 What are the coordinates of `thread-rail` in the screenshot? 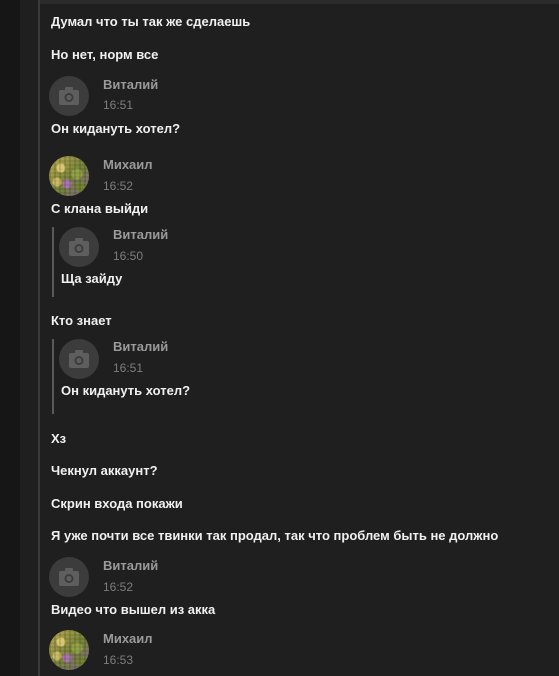 It's located at (39, 338).